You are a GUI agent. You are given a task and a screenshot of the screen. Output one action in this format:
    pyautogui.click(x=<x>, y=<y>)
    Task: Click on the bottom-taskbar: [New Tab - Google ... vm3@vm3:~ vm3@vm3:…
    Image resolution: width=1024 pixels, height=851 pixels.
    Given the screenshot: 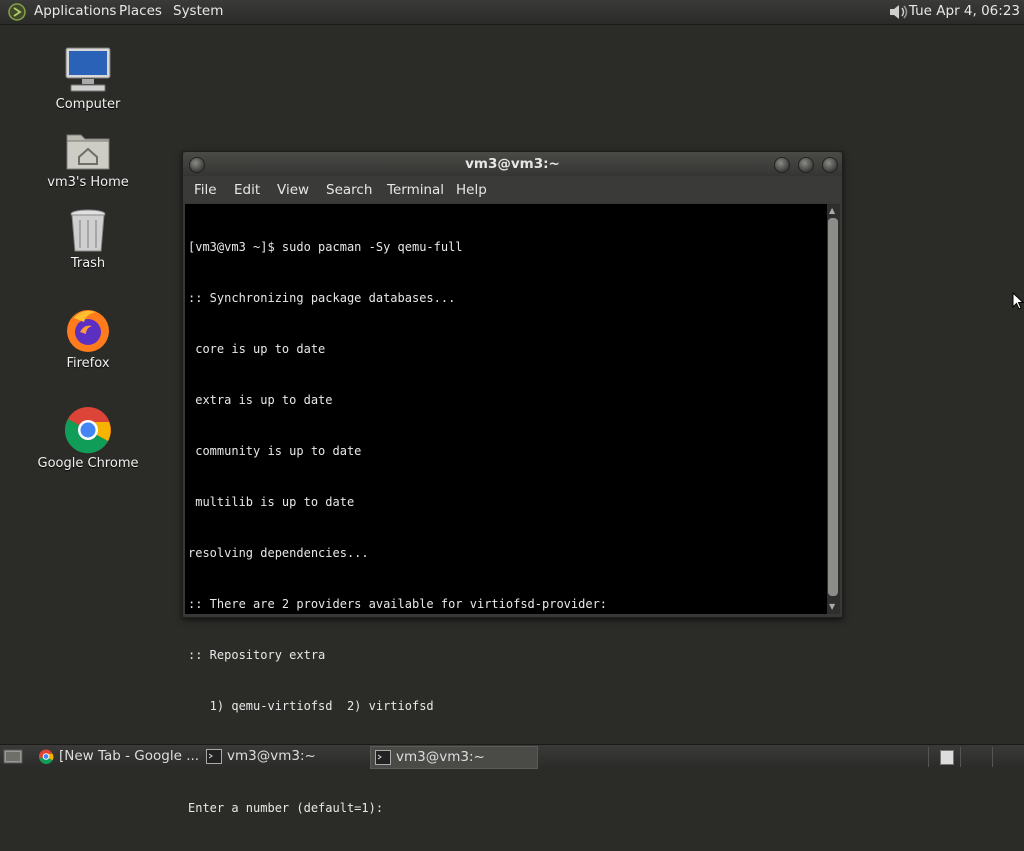 What is the action you would take?
    pyautogui.click(x=512, y=756)
    